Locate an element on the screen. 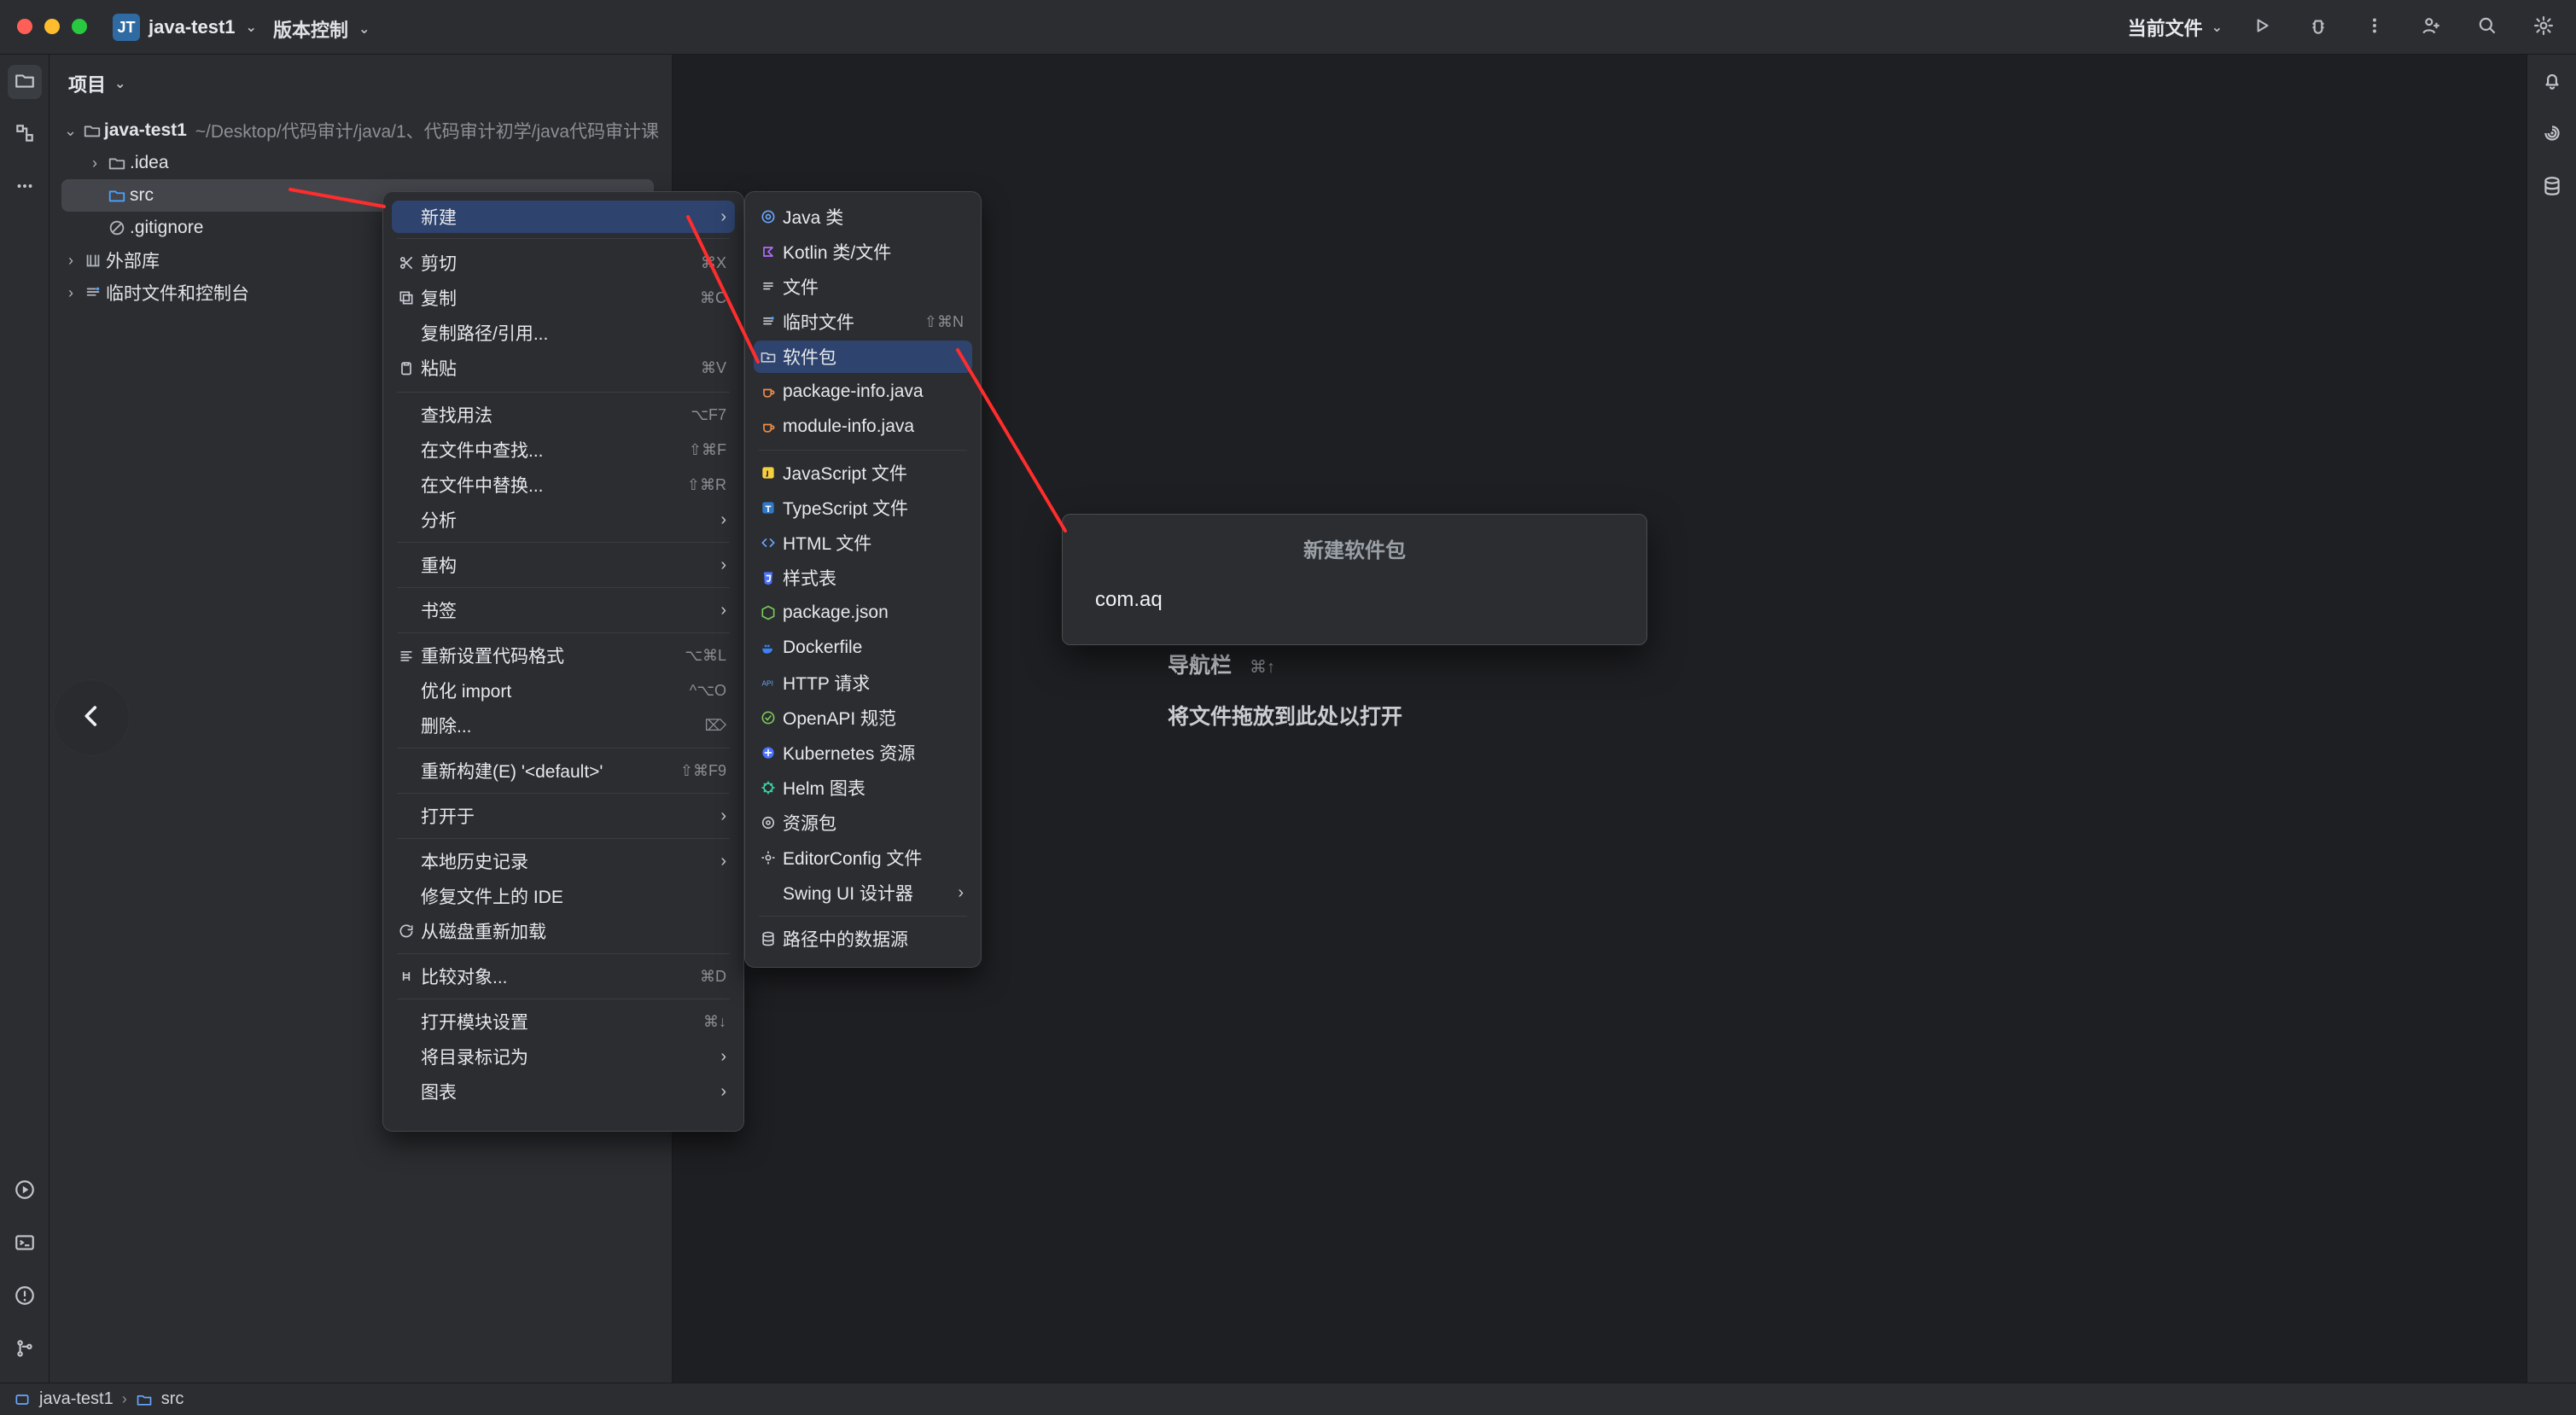 Image resolution: width=2576 pixels, height=1415 pixels. add-user-button is located at coordinates (2431, 27).